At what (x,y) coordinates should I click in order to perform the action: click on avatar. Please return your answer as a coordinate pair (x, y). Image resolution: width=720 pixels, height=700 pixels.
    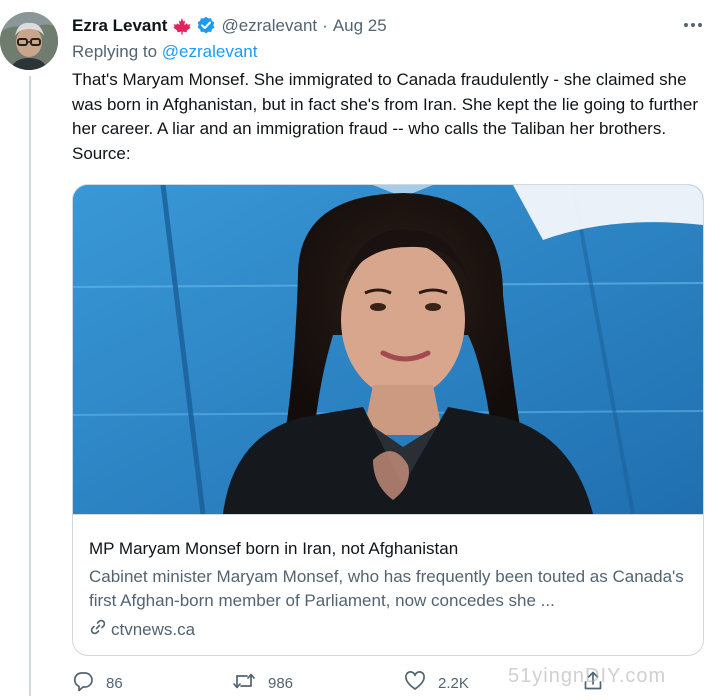
    Looking at the image, I should click on (29, 41).